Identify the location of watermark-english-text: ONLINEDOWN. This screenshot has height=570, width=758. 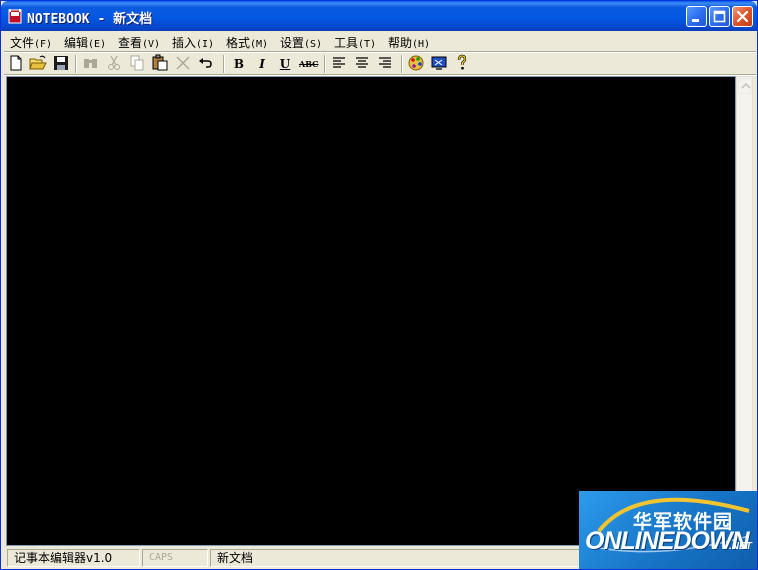
(667, 541).